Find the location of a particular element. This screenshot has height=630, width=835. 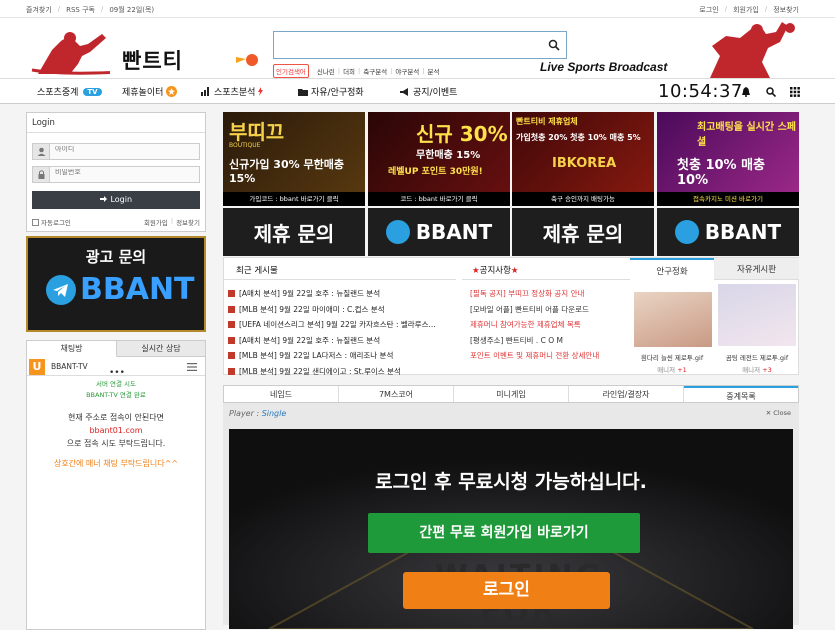

banner-title: 부띠끄 is located at coordinates (257, 132).